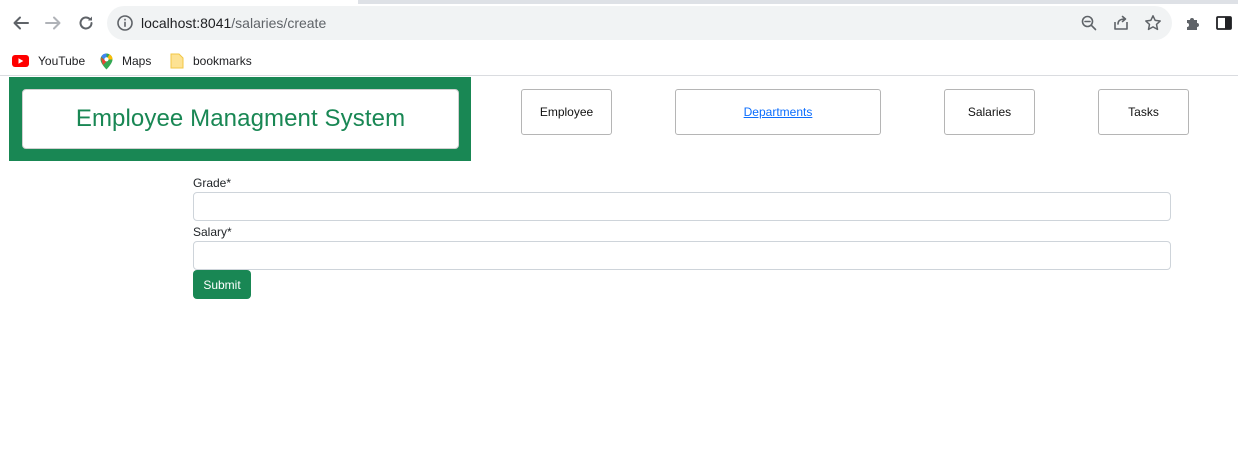 The image size is (1238, 462). Describe the element at coordinates (186, 23) in the screenshot. I see `url-host: localhost:8041` at that location.